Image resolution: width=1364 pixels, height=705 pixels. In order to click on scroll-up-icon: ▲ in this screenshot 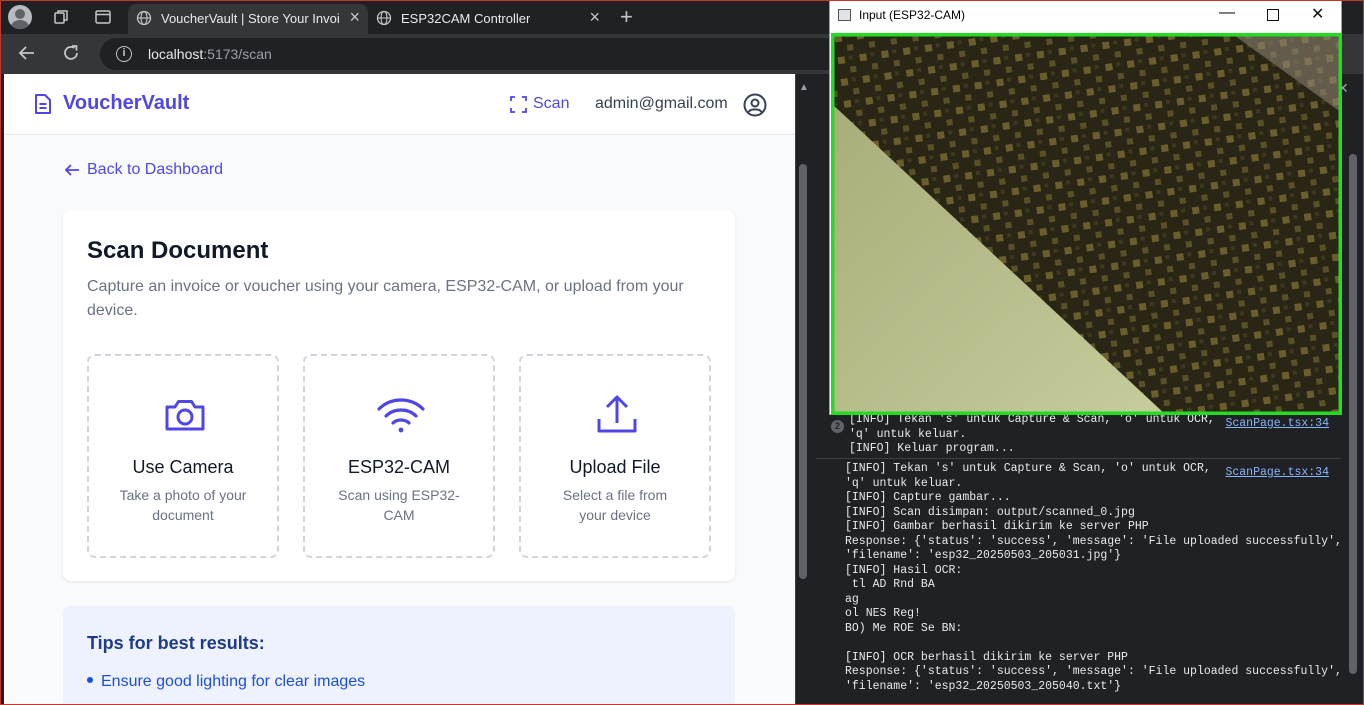, I will do `click(804, 87)`.